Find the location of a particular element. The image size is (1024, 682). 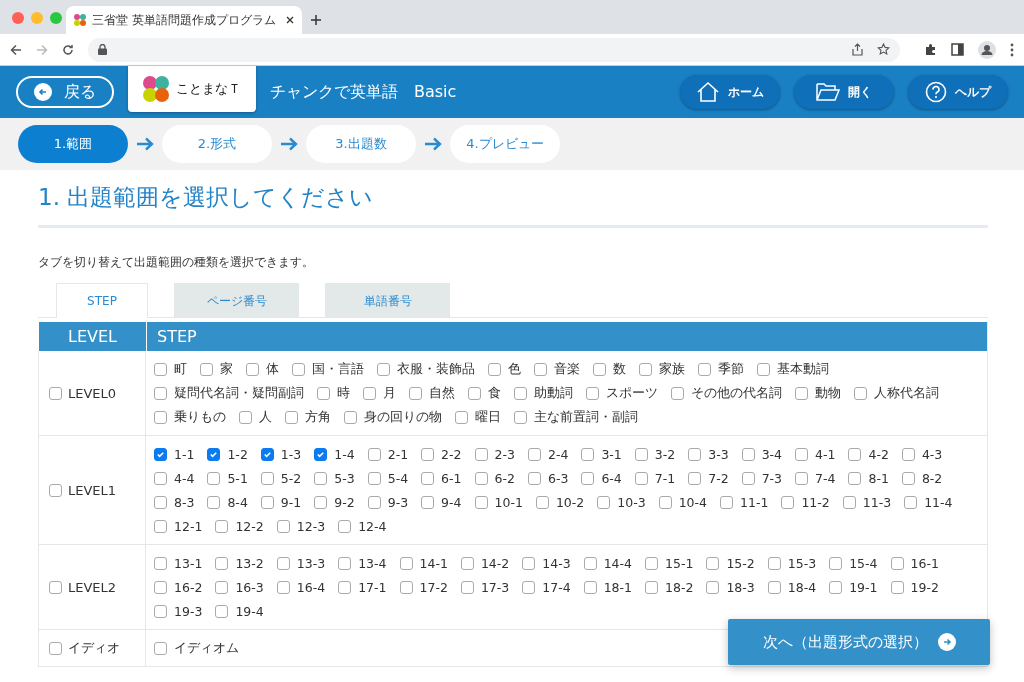

help-button: ヘルプ is located at coordinates (958, 92).